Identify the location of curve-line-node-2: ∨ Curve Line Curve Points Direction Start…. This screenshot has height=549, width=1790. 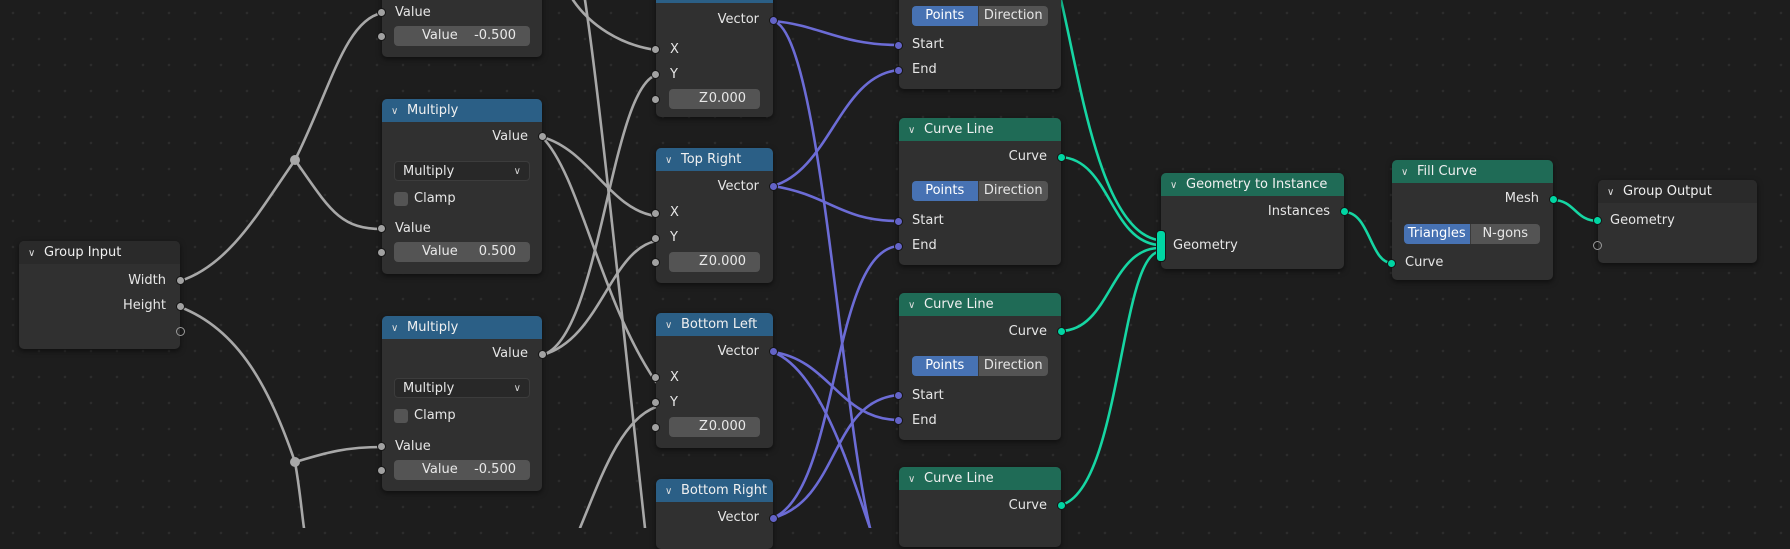
(980, 366).